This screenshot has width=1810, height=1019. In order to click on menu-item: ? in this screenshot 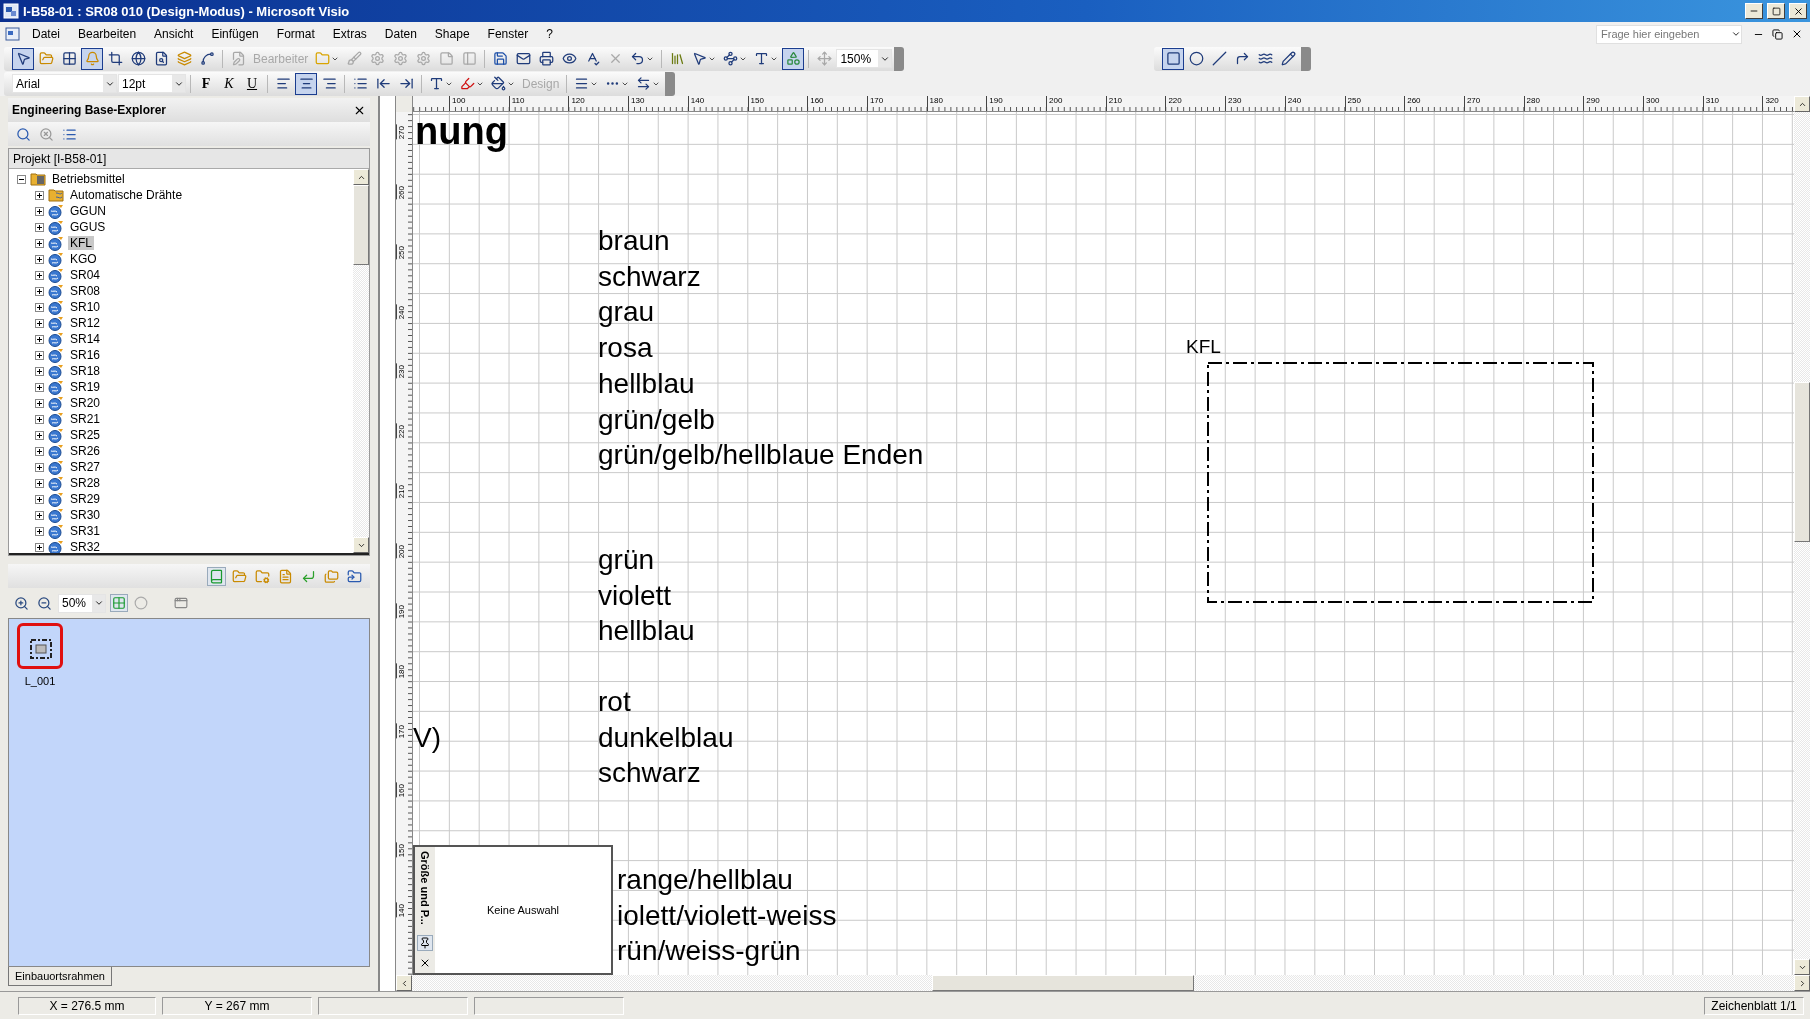, I will do `click(549, 34)`.